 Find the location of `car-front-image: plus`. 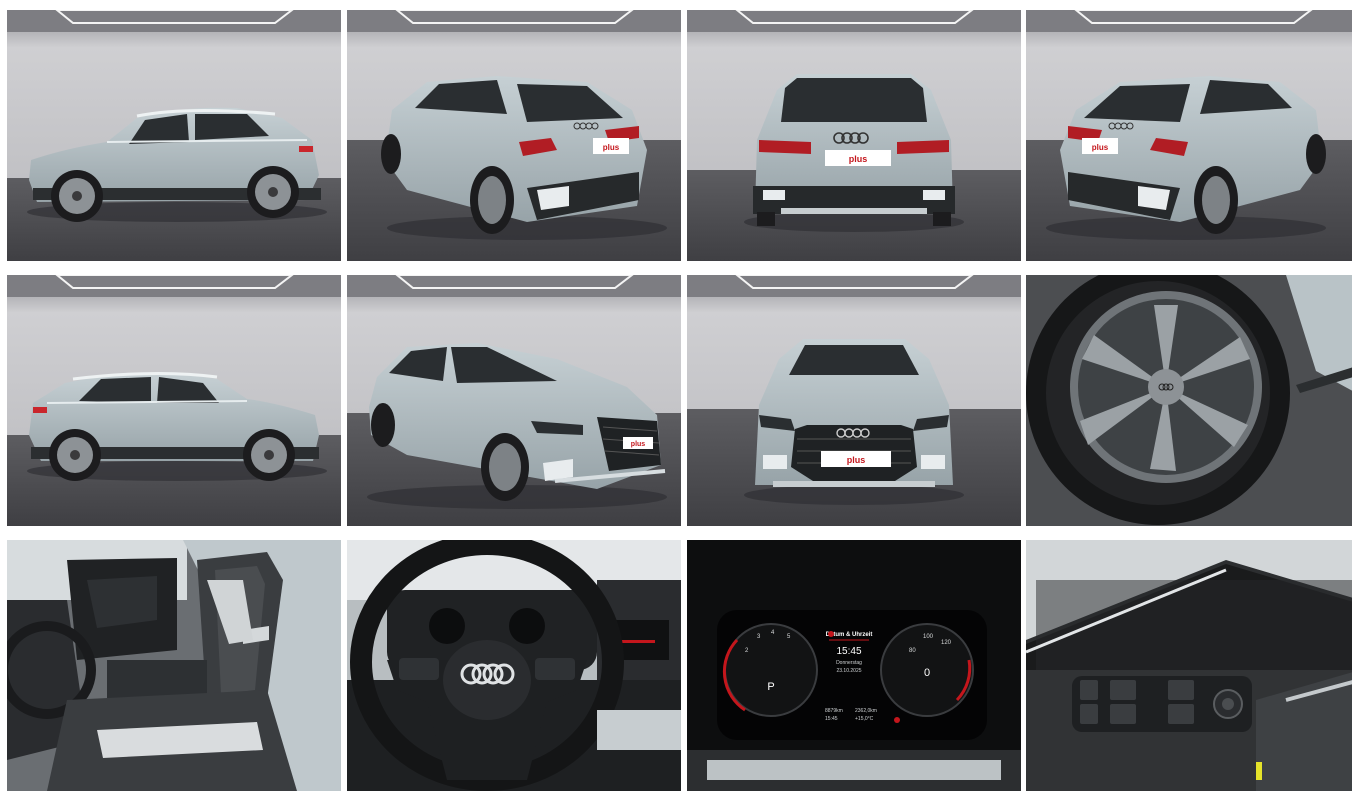

car-front-image: plus is located at coordinates (854, 400).